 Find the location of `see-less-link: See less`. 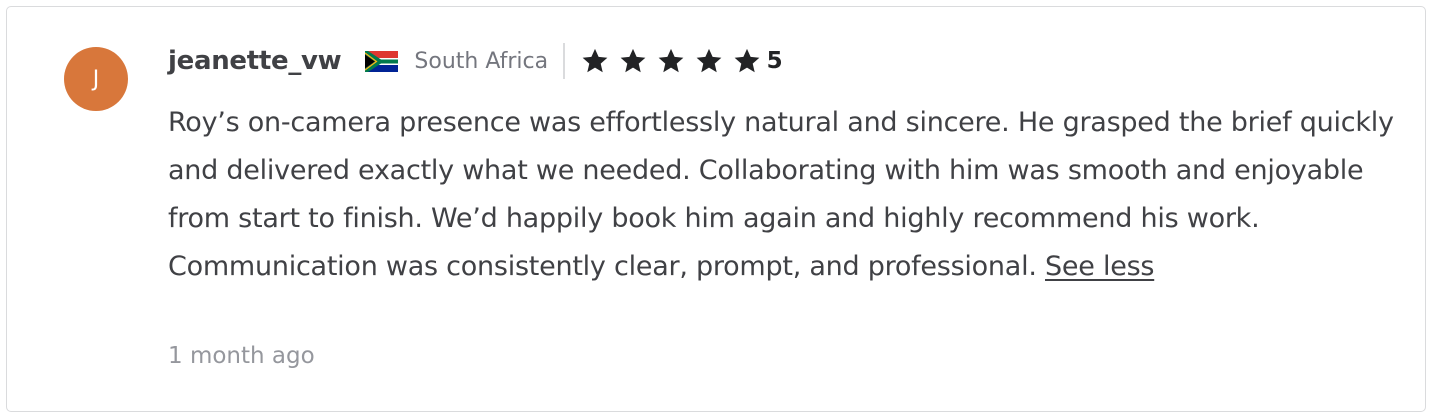

see-less-link: See less is located at coordinates (1099, 266).